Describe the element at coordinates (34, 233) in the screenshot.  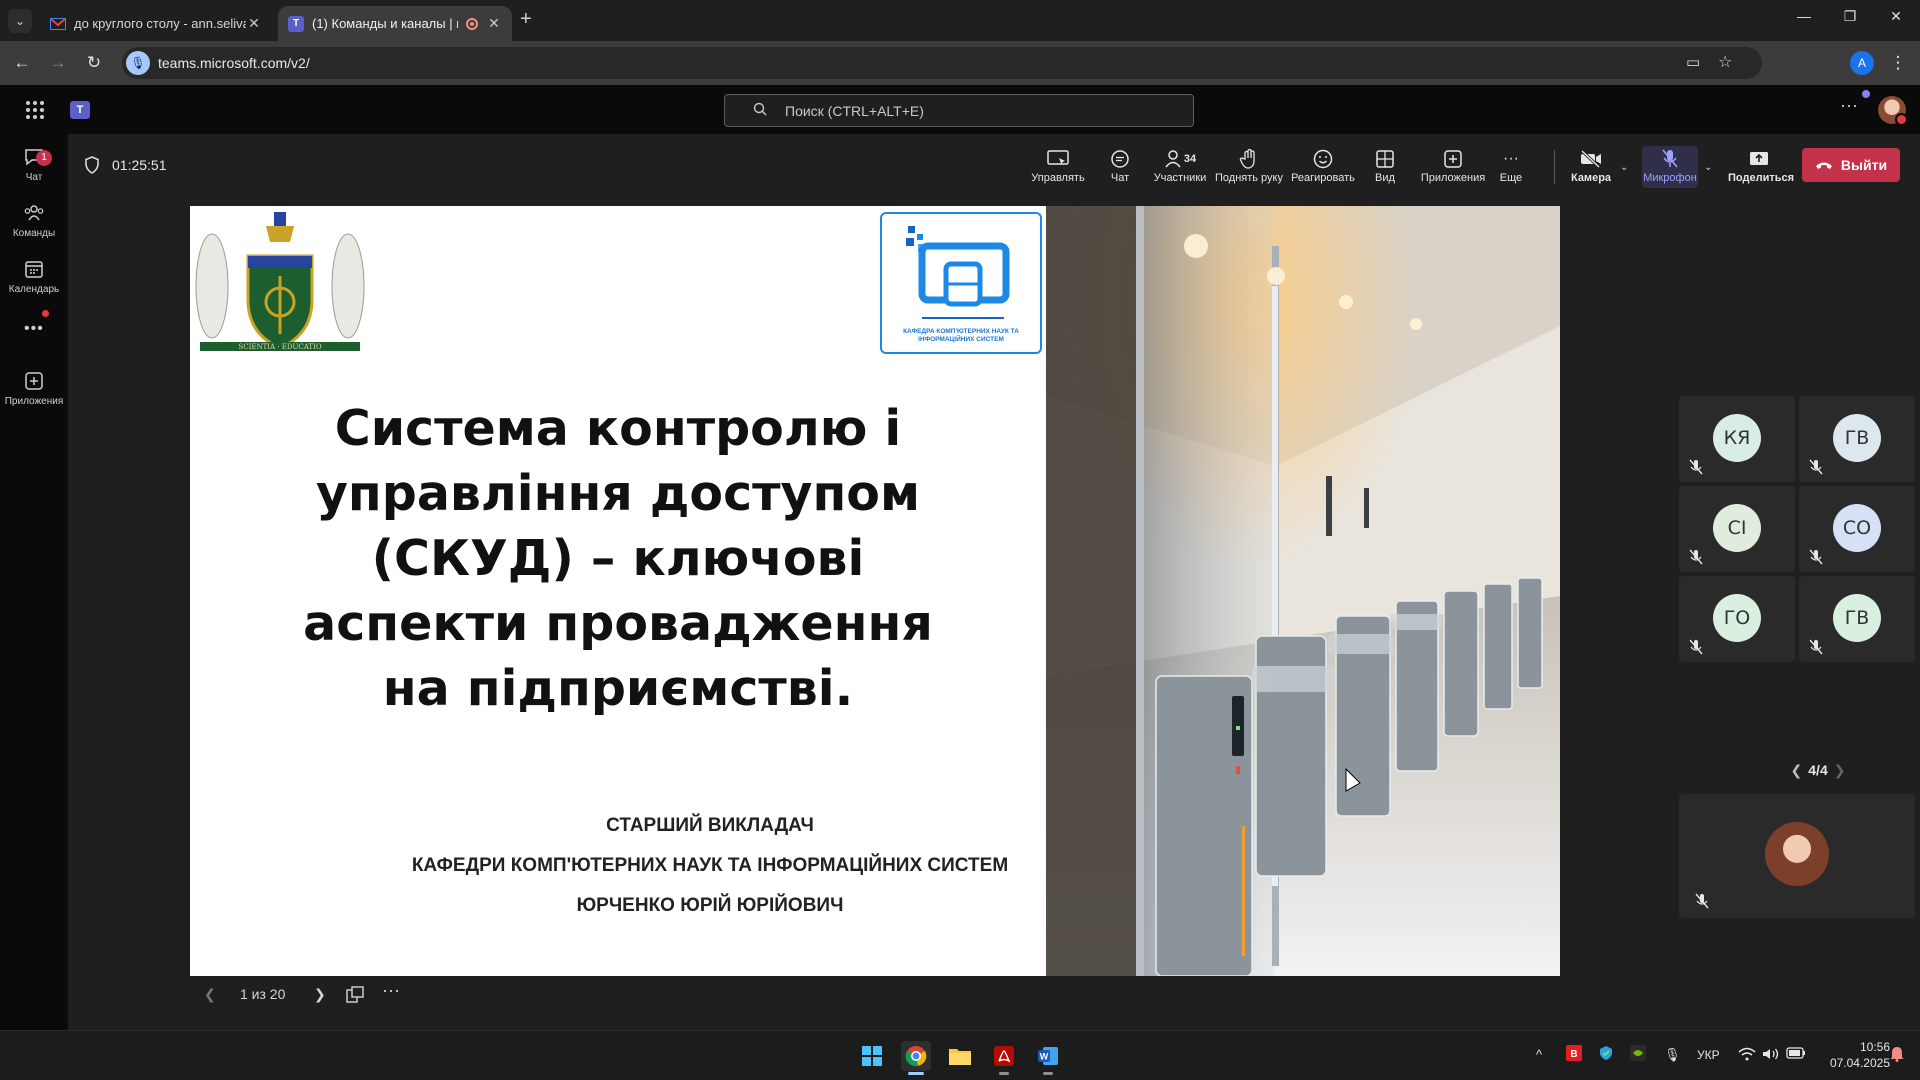
I see `rail-label: Команды` at that location.